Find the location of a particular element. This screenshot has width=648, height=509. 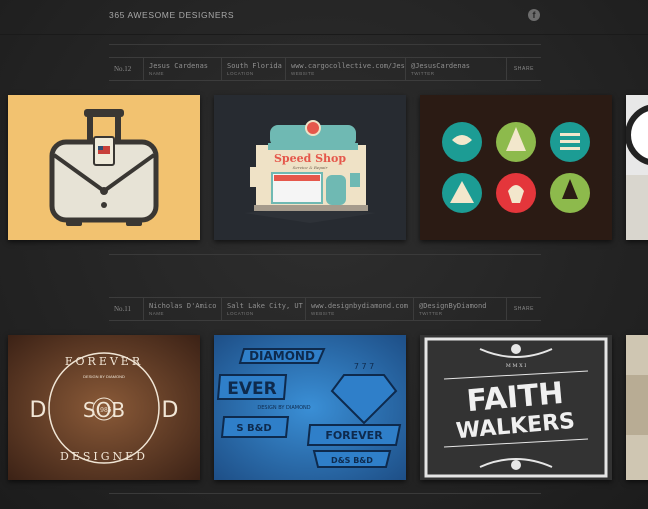

svg-text: 1985 is located at coordinates (103, 410).